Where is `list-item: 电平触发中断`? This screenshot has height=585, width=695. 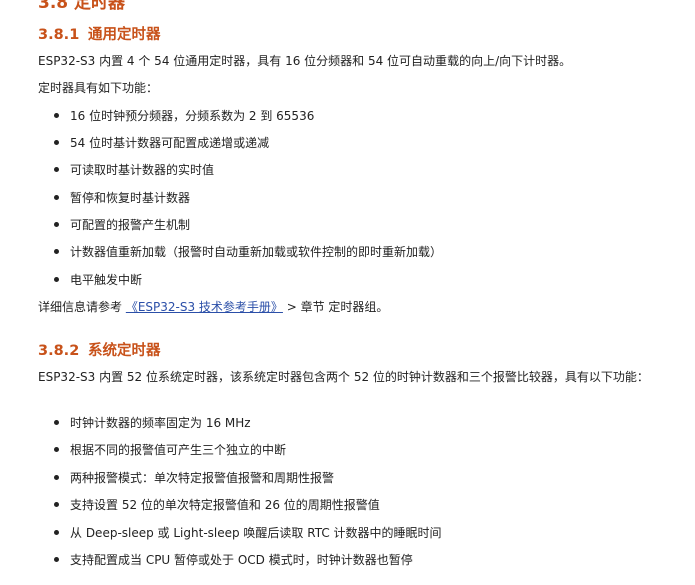 list-item: 电平触发中断 is located at coordinates (98, 280).